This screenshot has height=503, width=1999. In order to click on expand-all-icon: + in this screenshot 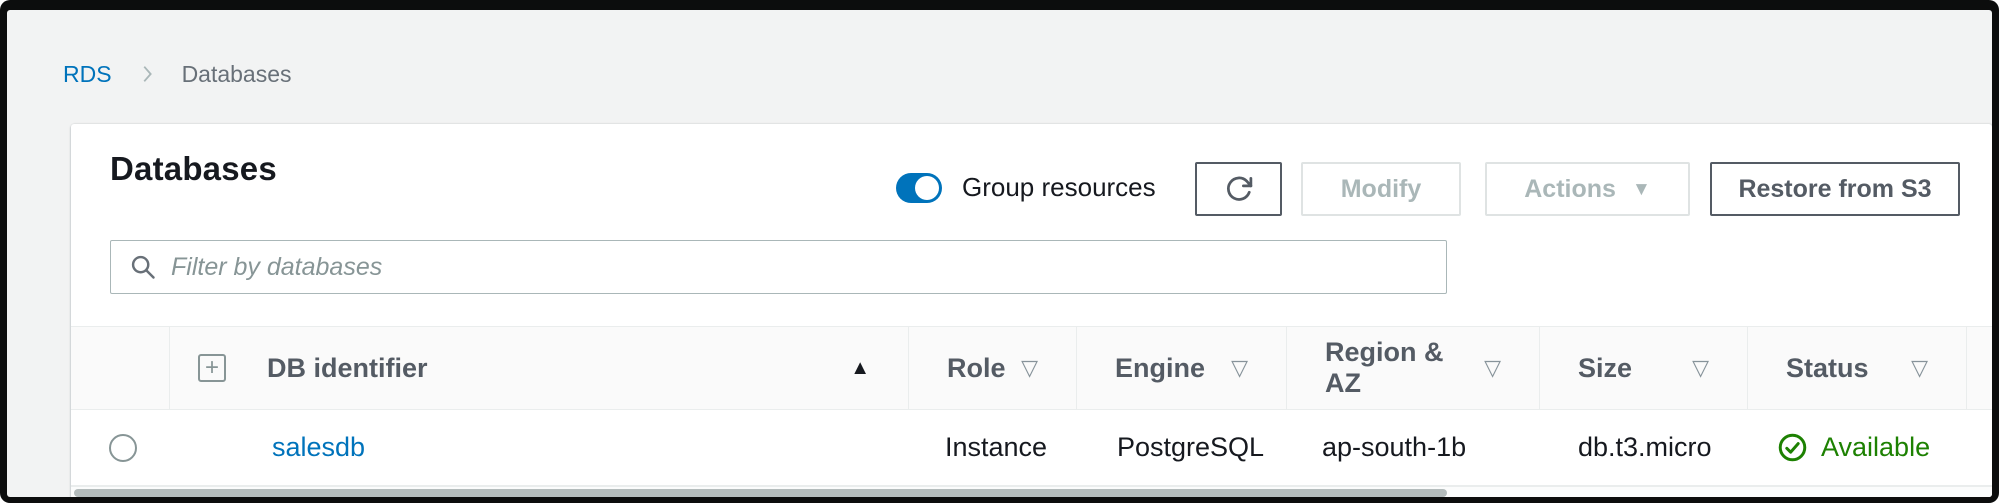, I will do `click(212, 368)`.